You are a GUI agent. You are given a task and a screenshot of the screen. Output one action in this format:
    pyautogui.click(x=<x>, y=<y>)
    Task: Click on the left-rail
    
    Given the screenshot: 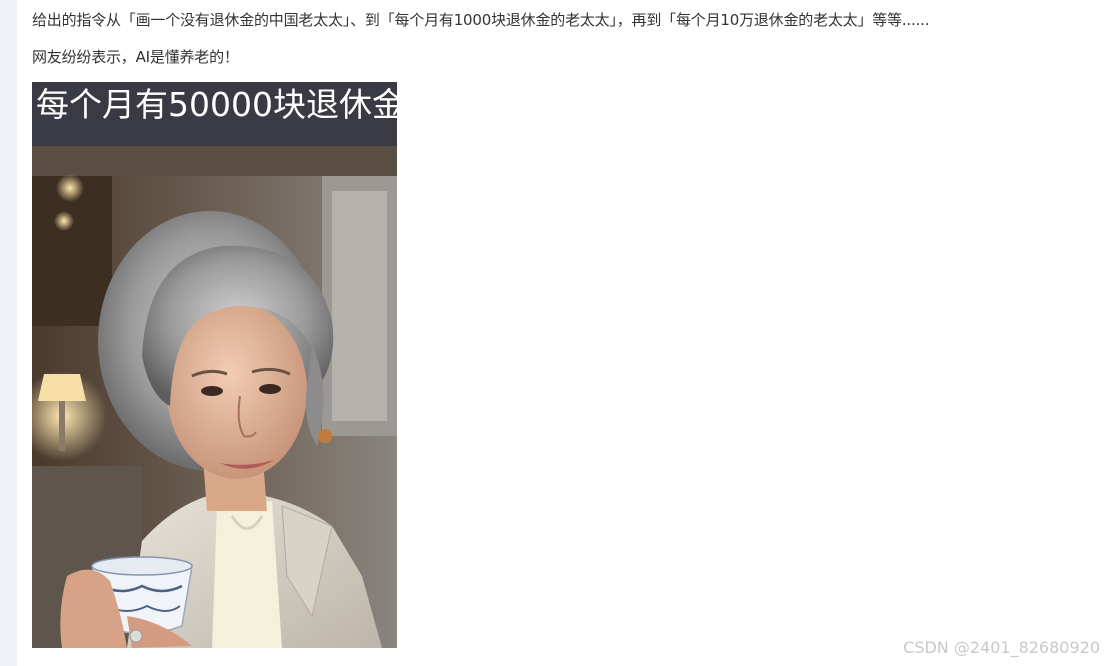 What is the action you would take?
    pyautogui.click(x=8, y=333)
    